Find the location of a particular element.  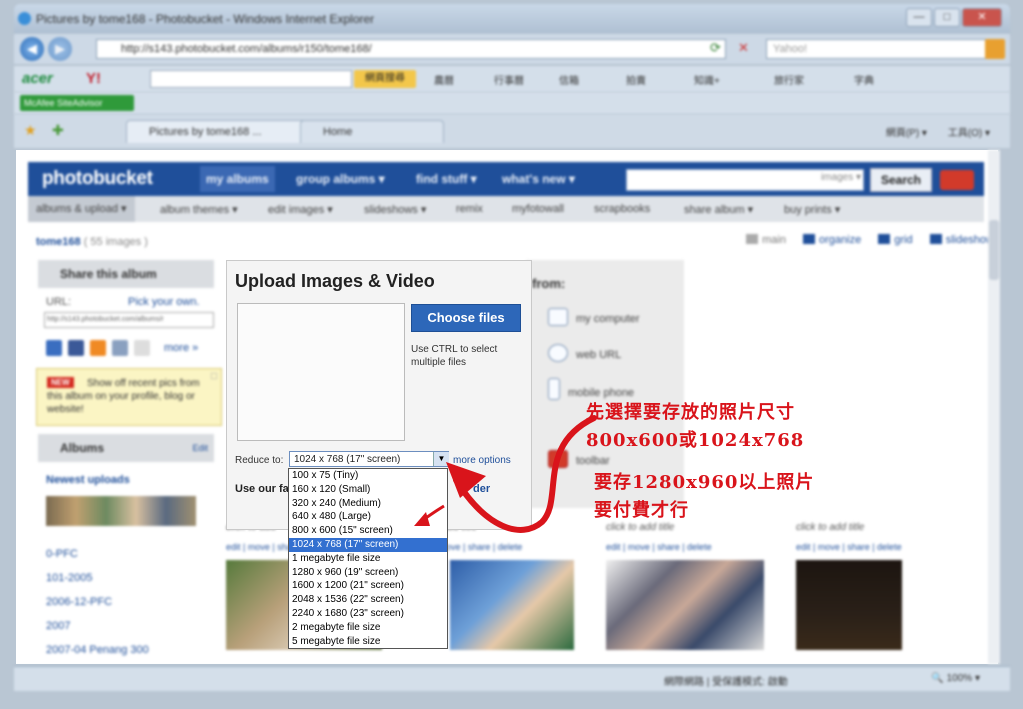

page-menu: 網頁(P) ▾ is located at coordinates (906, 133).